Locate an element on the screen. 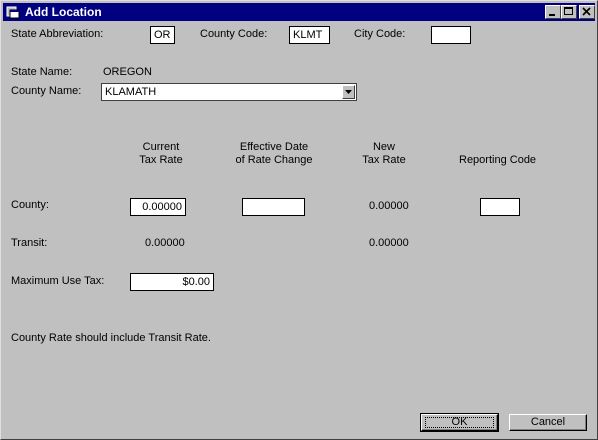 The width and height of the screenshot is (598, 440). ok-button: OK is located at coordinates (459, 422).